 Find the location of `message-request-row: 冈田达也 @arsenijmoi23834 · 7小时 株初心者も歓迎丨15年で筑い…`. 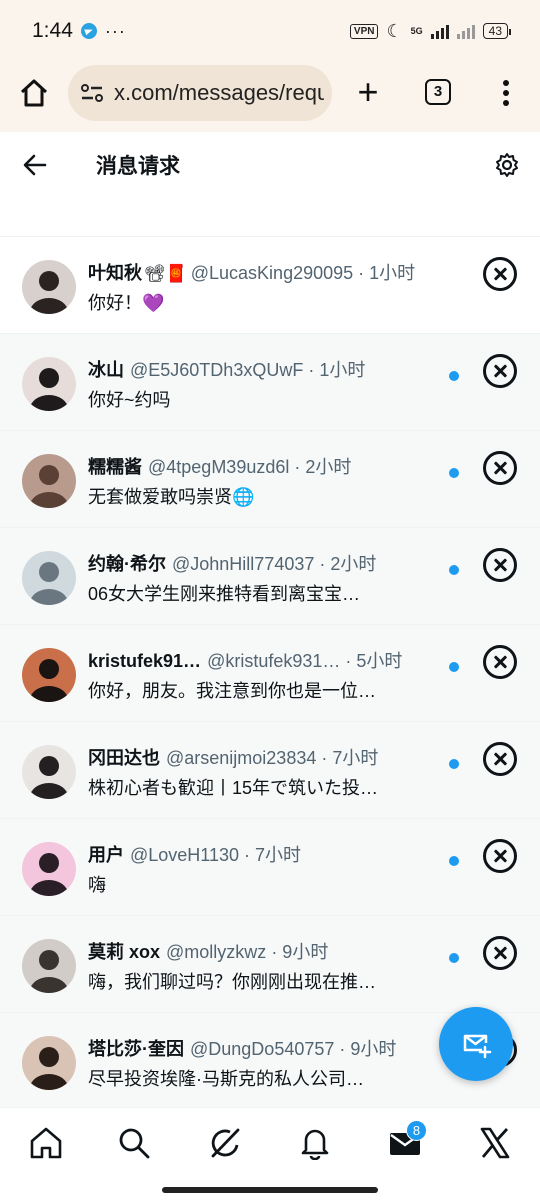

message-request-row: 冈田达也 @arsenijmoi23834 · 7小时 株初心者も歓迎丨15年で筑い… is located at coordinates (270, 770).